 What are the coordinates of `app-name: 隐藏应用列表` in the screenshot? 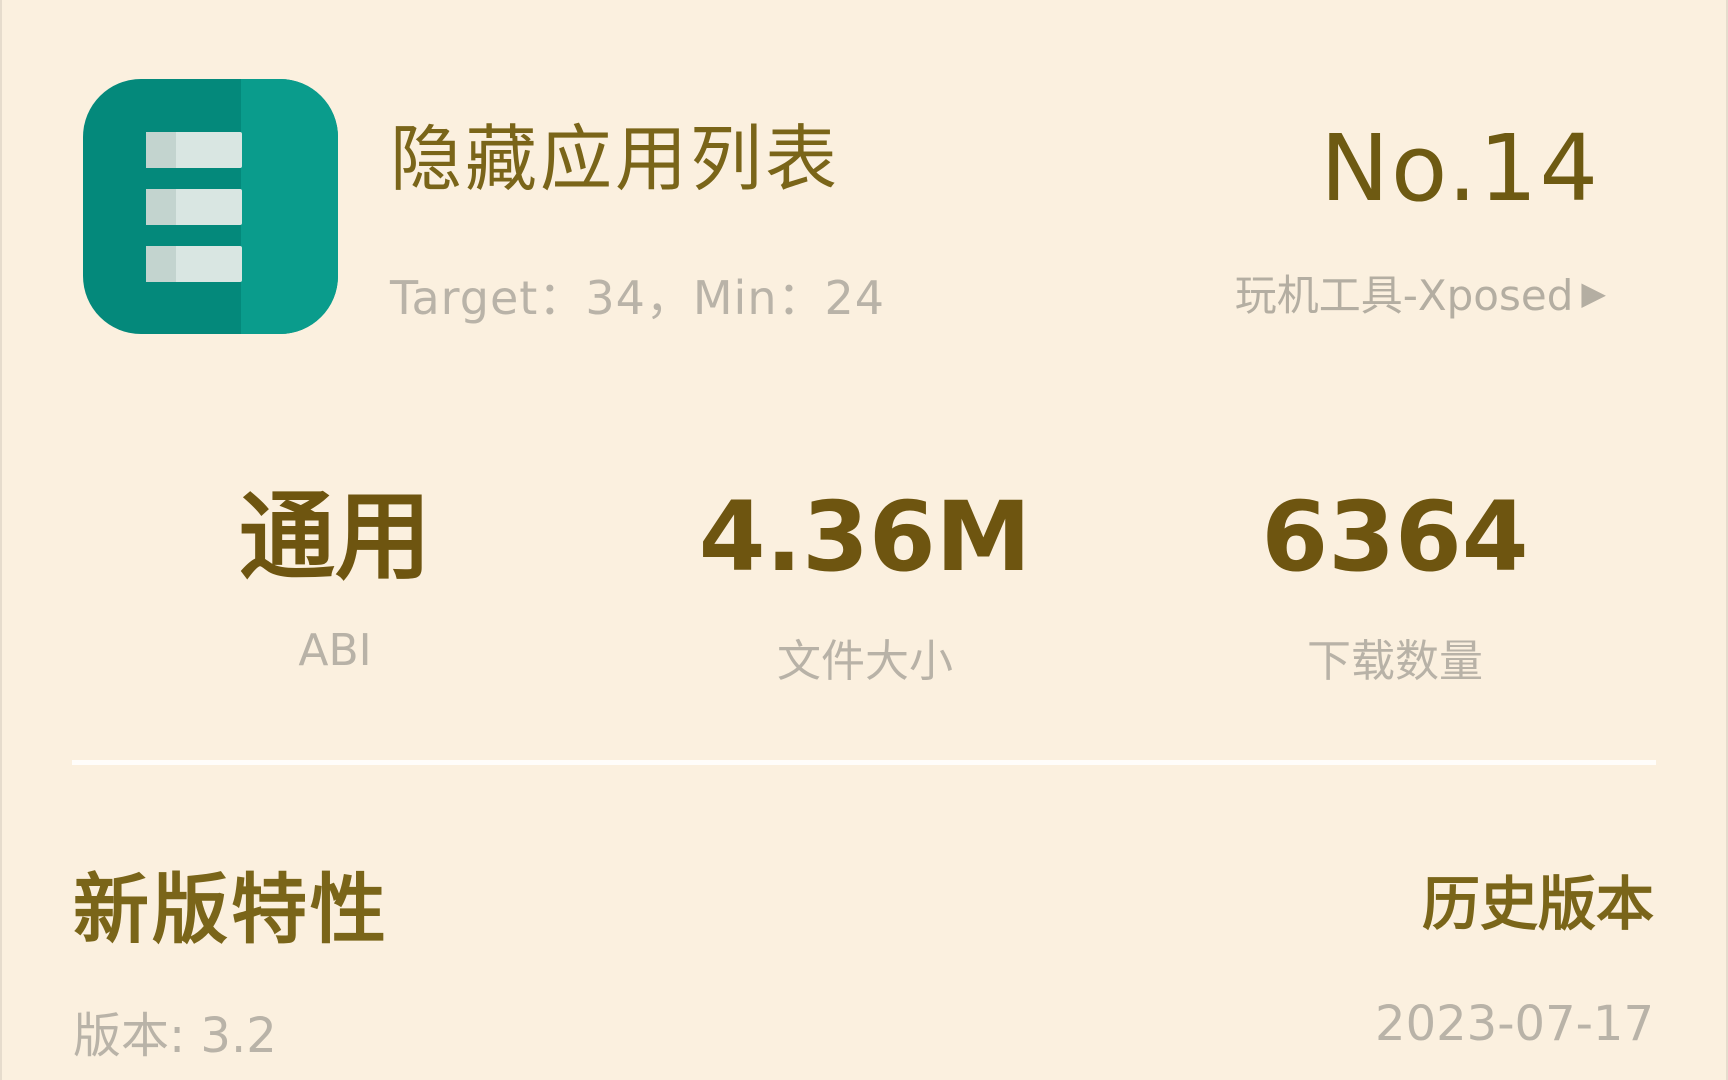 It's located at (615, 159).